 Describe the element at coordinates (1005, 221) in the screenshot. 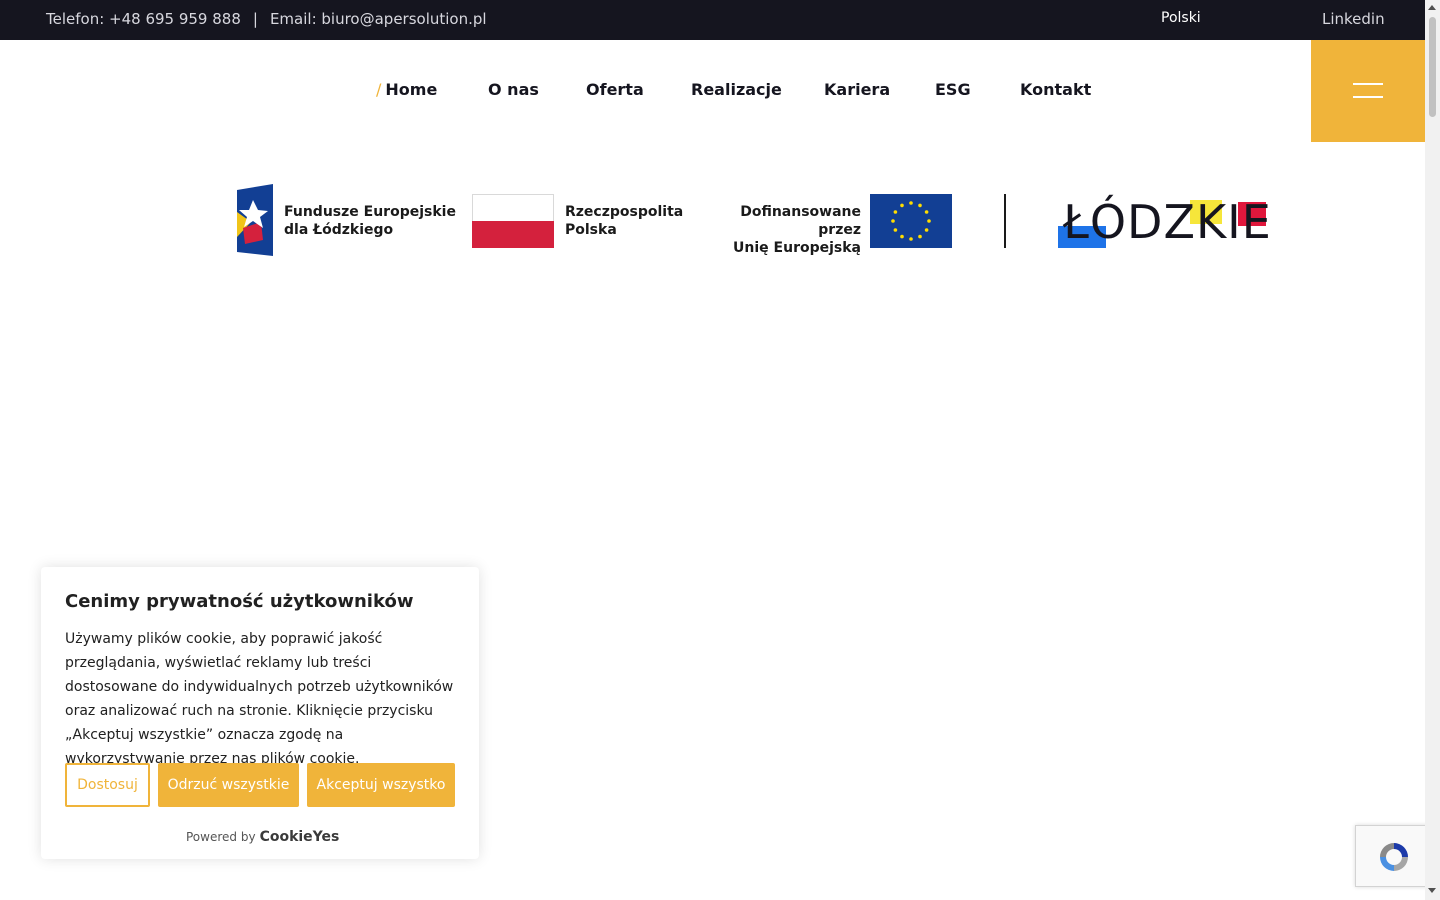

I see `logo-divider` at that location.